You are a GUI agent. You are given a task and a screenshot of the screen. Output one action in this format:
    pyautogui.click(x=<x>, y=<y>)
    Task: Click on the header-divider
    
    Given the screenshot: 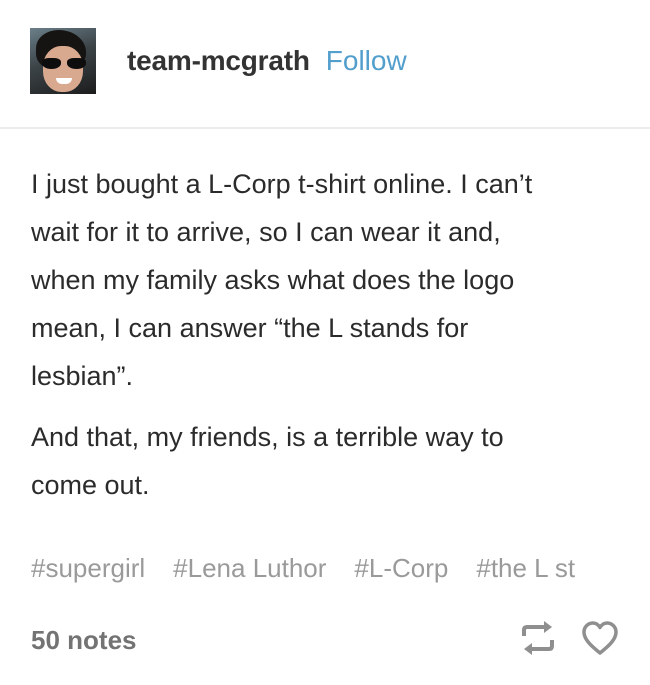 What is the action you would take?
    pyautogui.click(x=325, y=128)
    